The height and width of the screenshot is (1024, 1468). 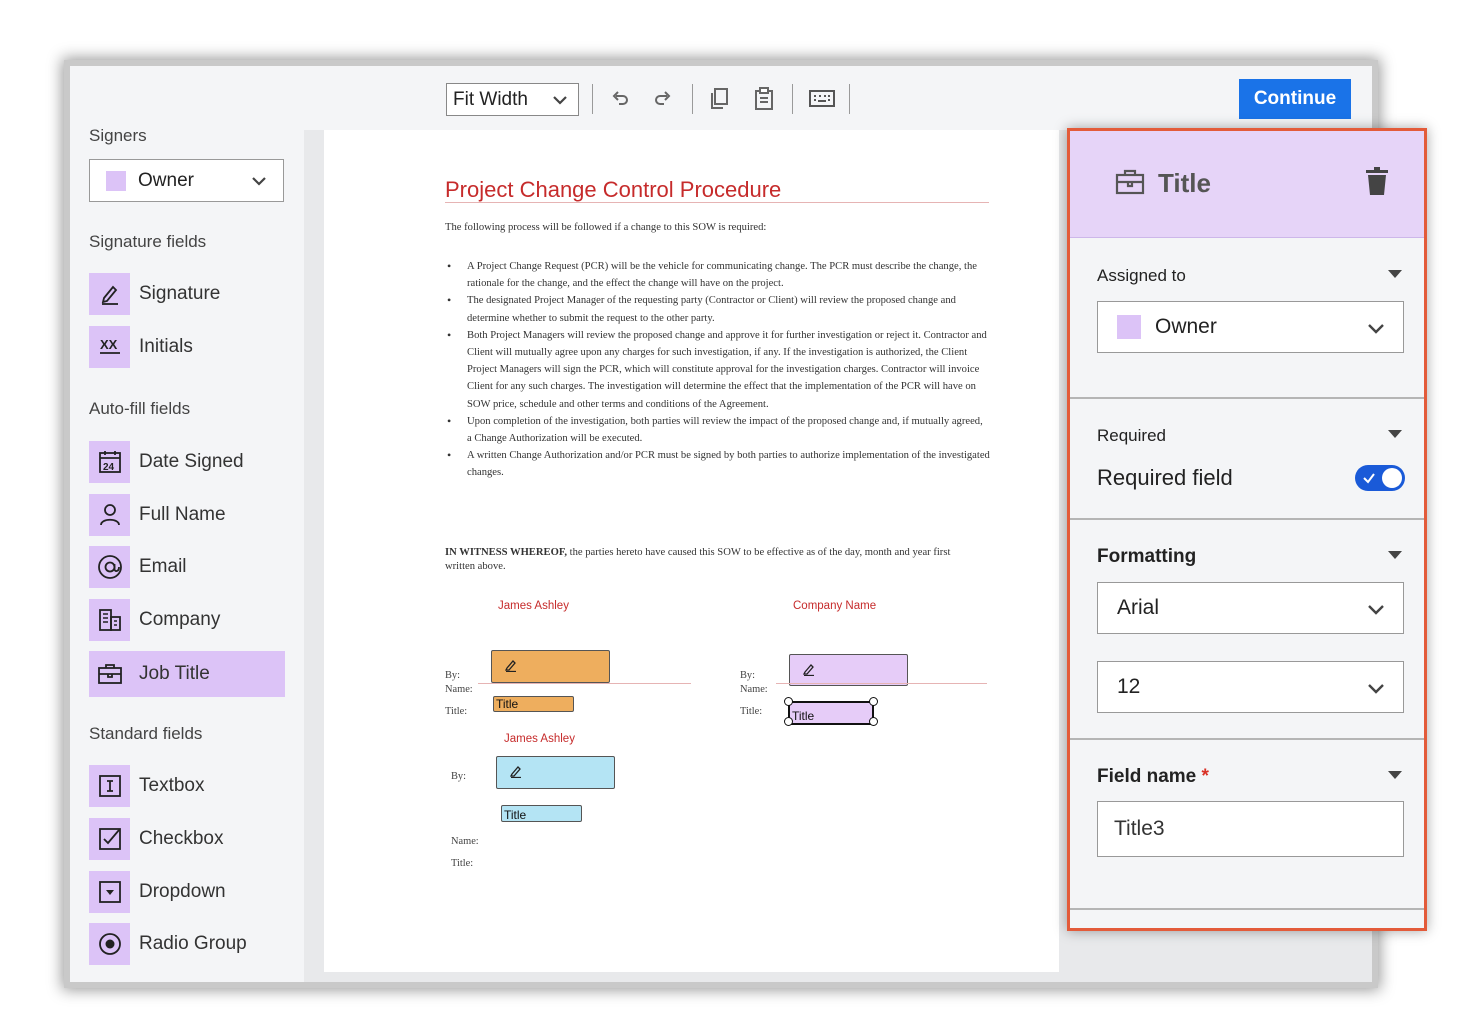 I want to click on signature-fields-heading: Signature fields, so click(x=148, y=241).